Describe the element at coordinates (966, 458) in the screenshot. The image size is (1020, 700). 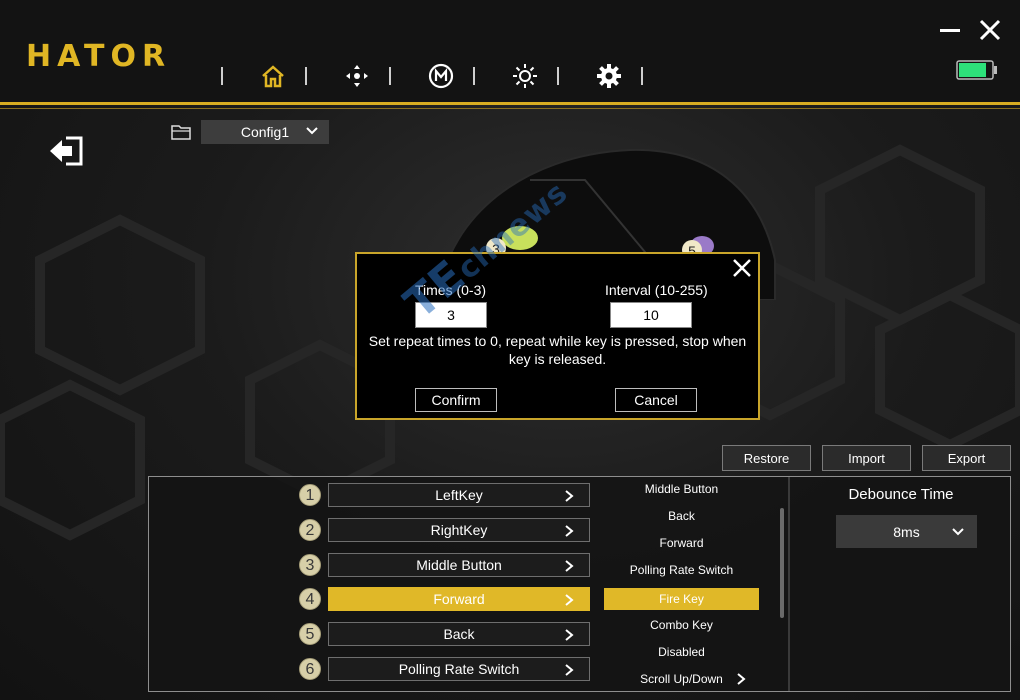
I see `export-button: Export` at that location.